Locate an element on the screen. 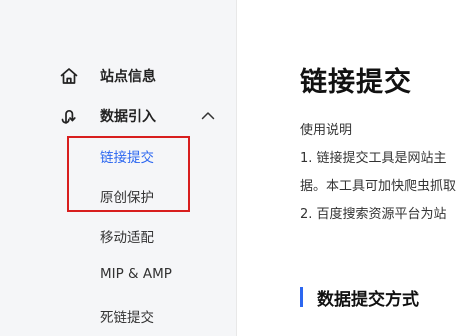 Image resolution: width=457 pixels, height=336 pixels. sidebar-item-site-info: 站点信息 is located at coordinates (118, 76).